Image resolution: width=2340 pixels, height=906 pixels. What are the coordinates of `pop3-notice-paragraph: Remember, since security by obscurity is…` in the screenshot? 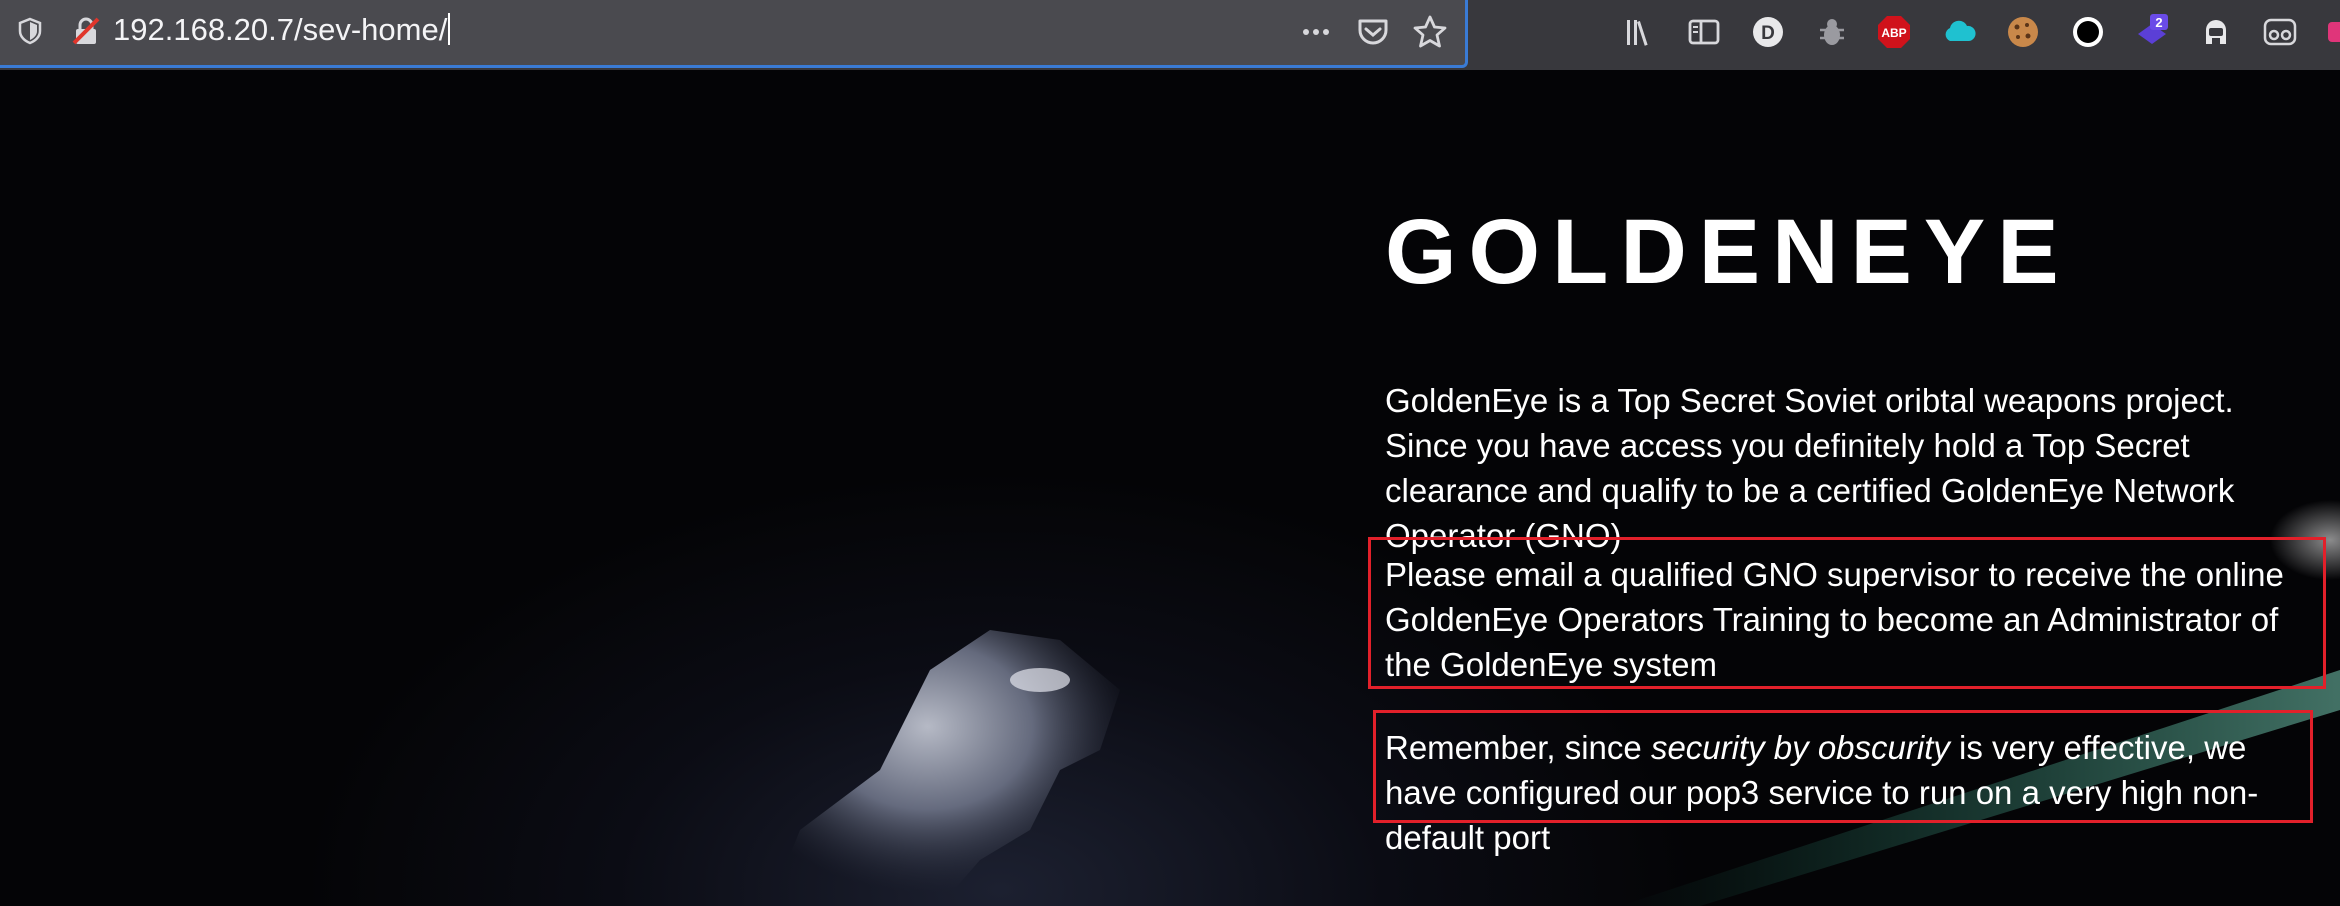 It's located at (1850, 792).